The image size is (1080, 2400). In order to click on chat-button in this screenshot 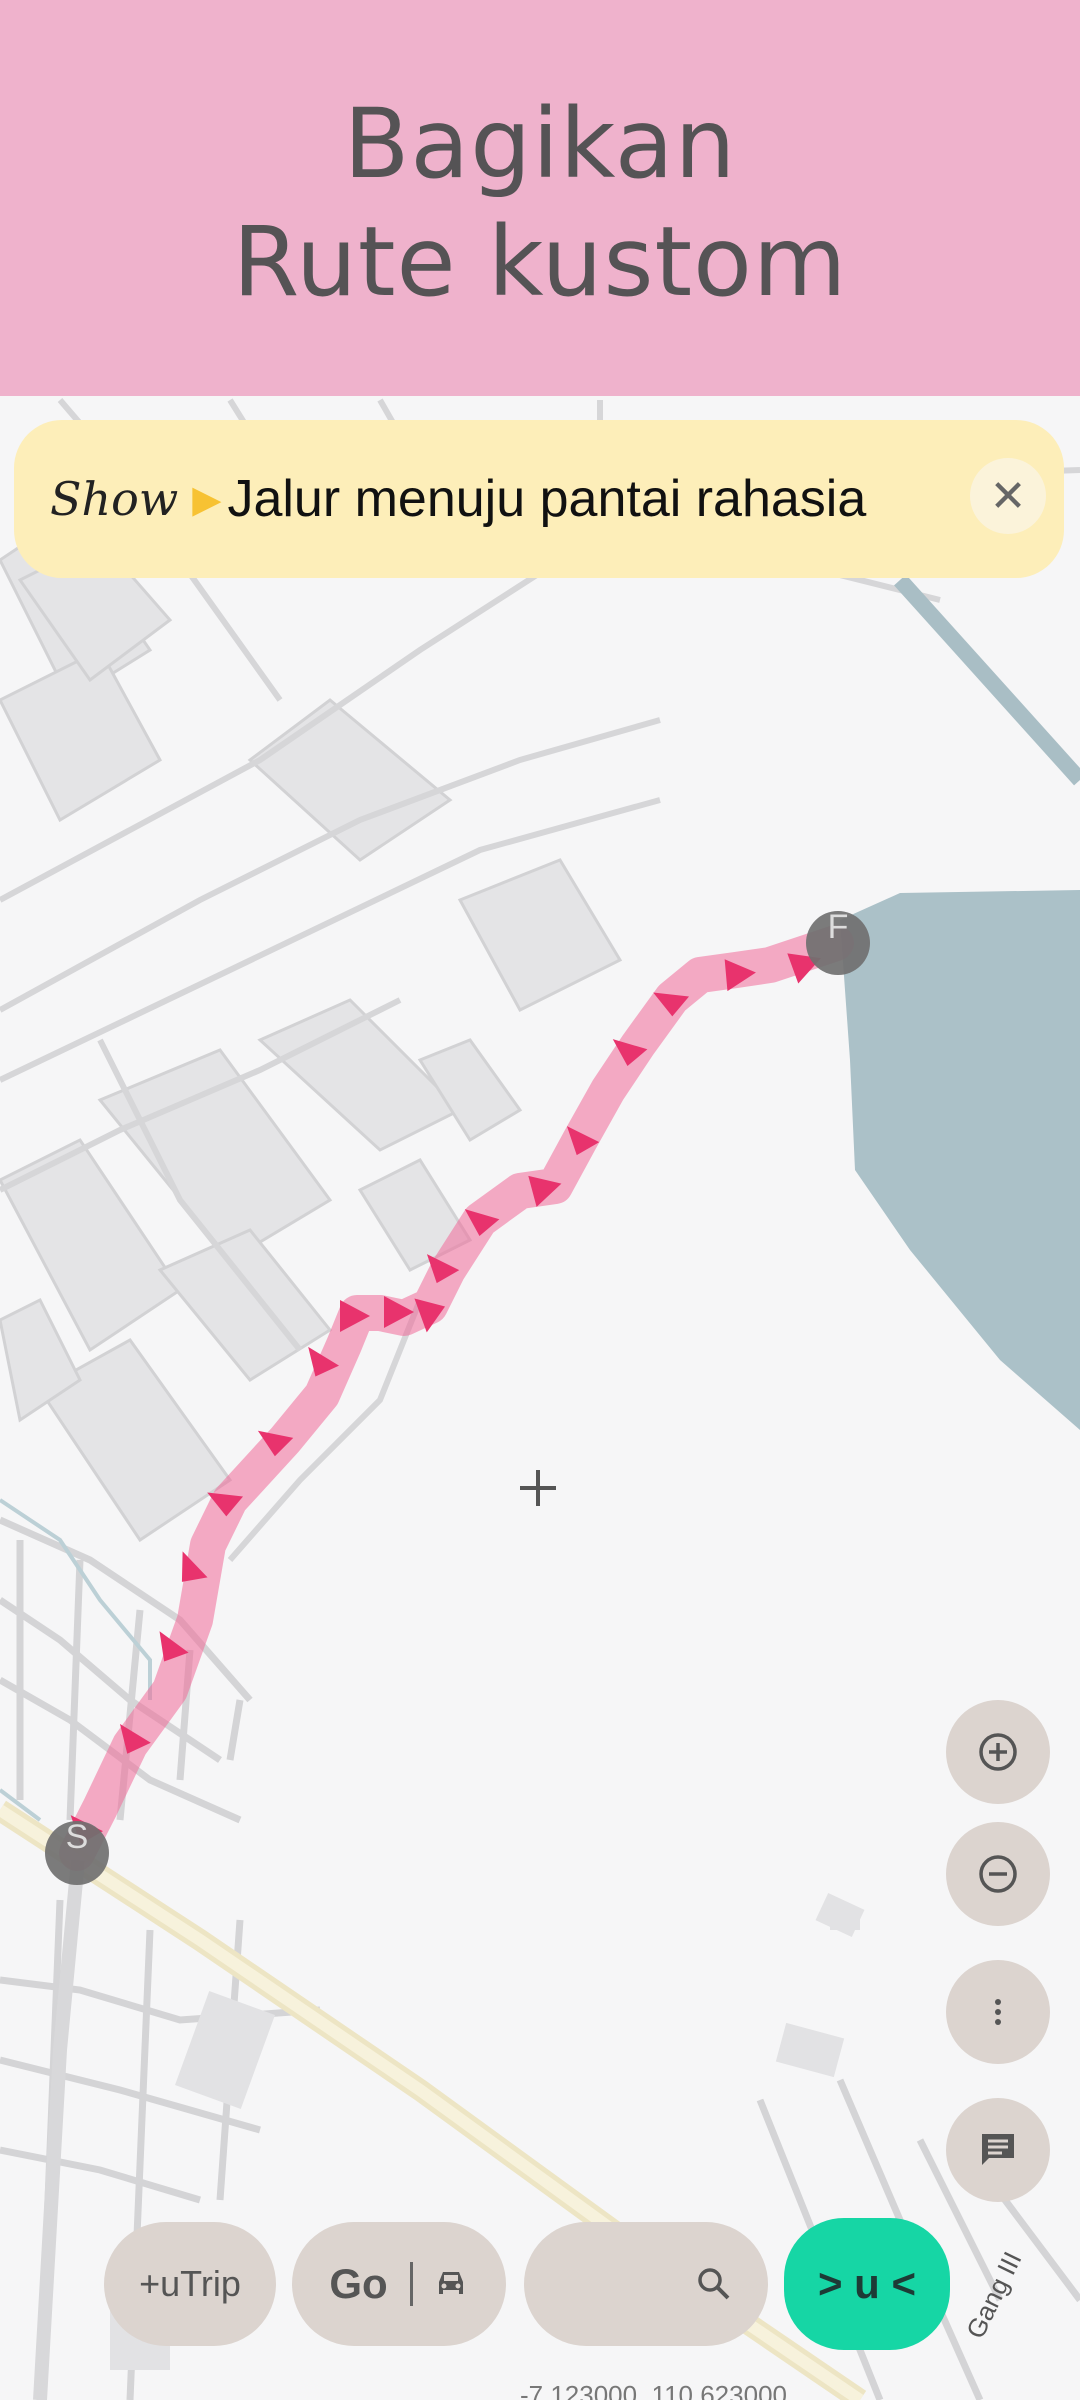, I will do `click(998, 2150)`.